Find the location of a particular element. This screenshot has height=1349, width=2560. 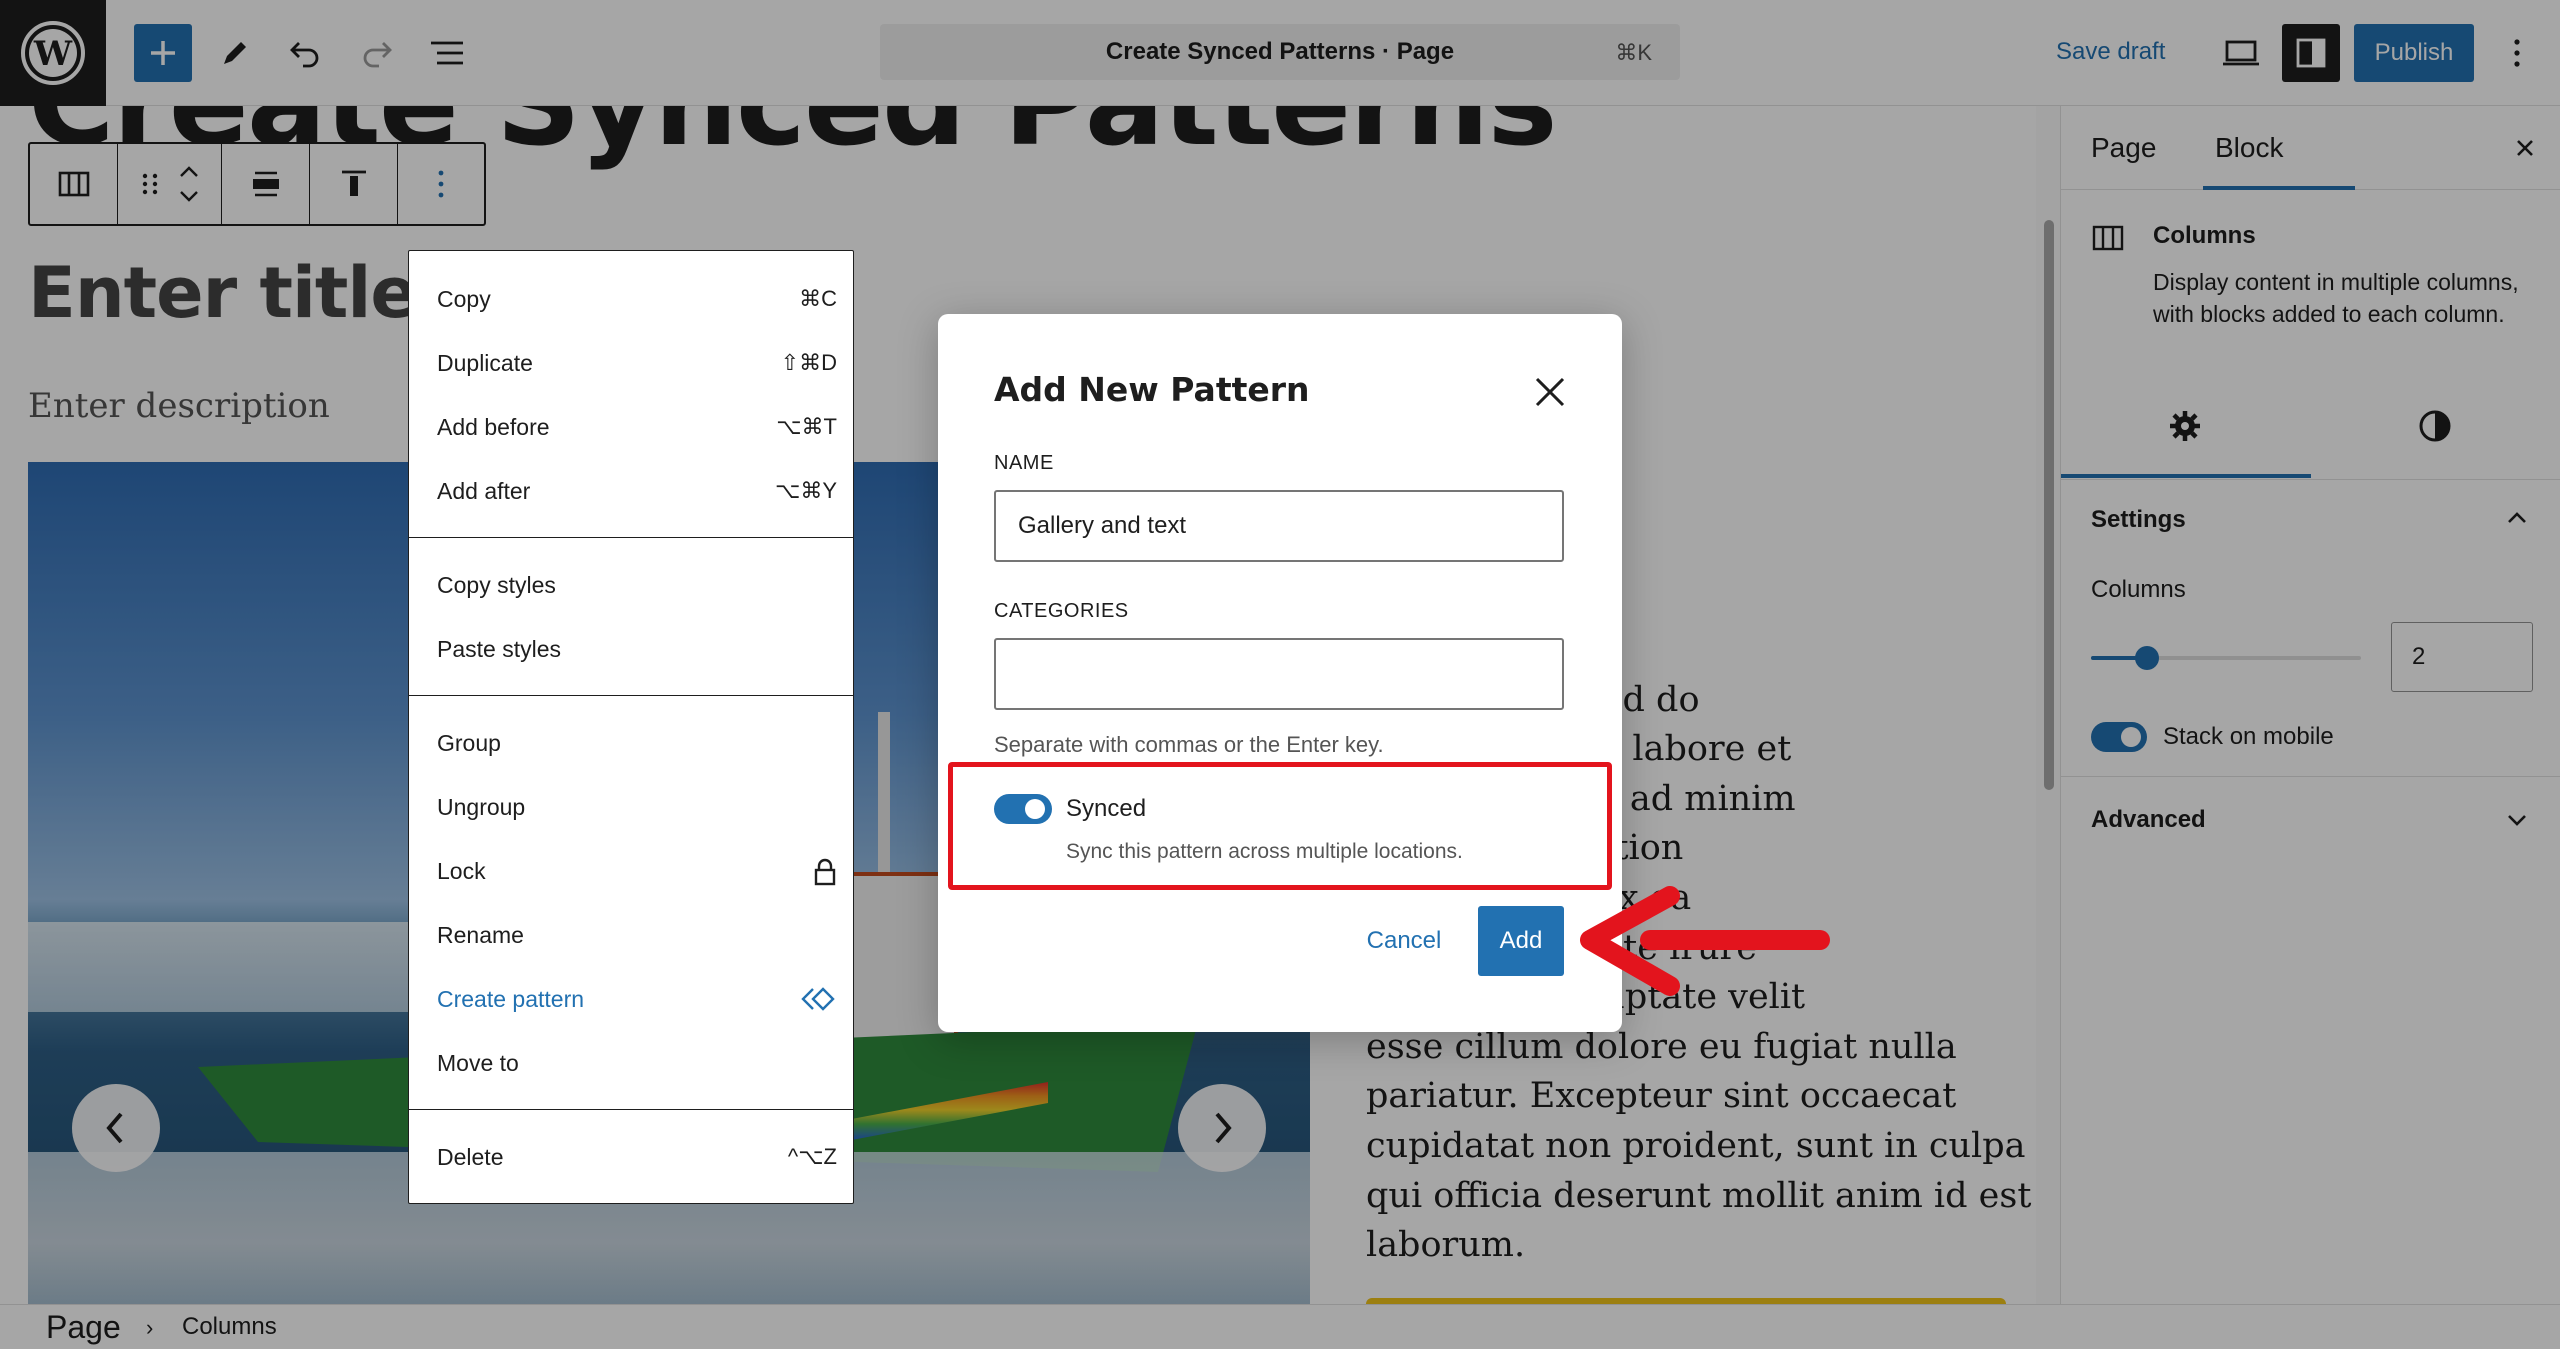

dialog-close-button is located at coordinates (1550, 392).